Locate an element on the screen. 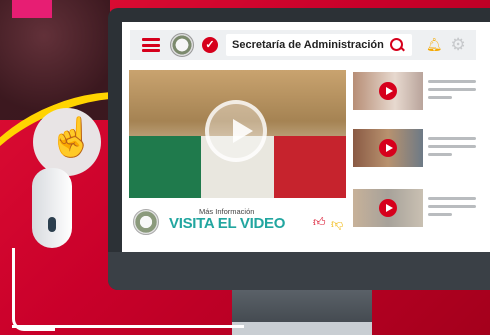  visit-video-link: VISITA EL VIDEO is located at coordinates (227, 223).